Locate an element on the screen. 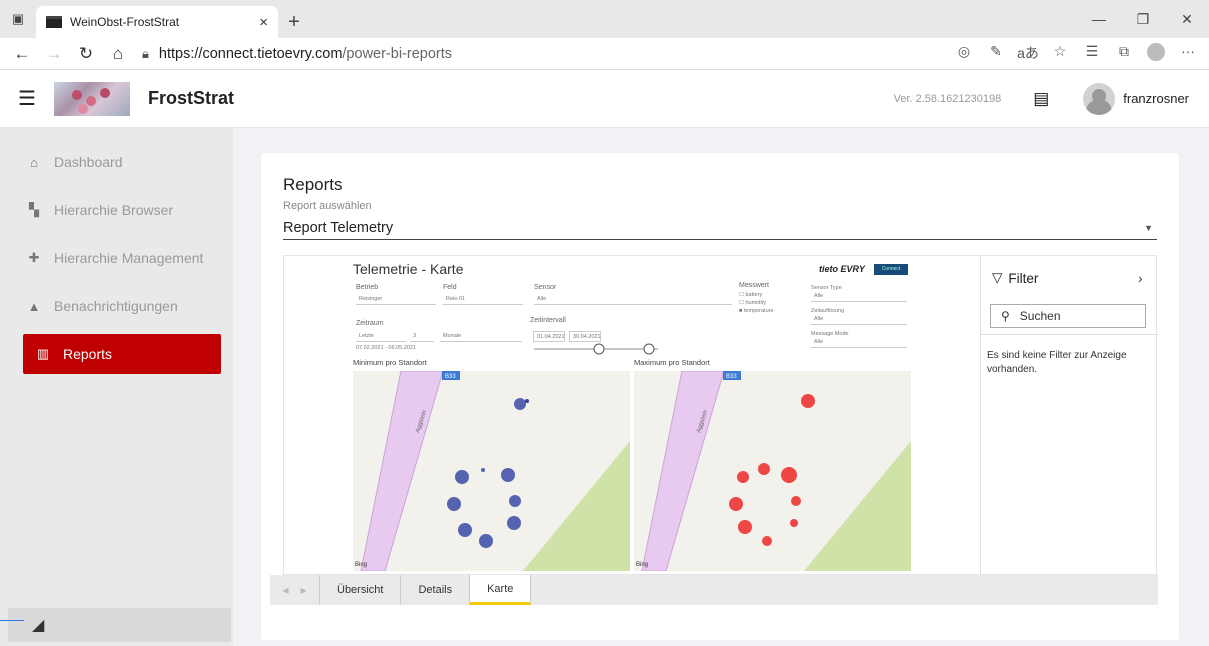  connect-badge: Connect is located at coordinates (891, 269).